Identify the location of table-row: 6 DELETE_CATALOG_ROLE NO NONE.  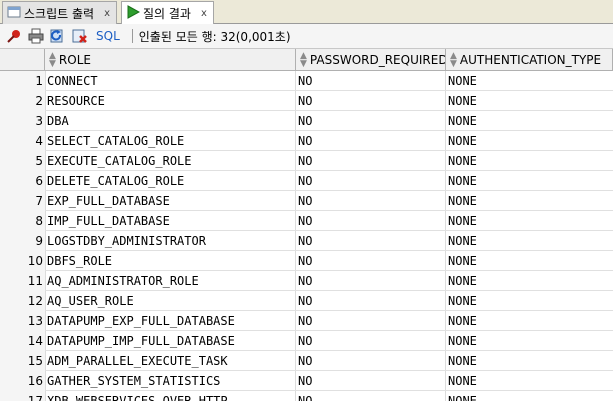
(306, 181).